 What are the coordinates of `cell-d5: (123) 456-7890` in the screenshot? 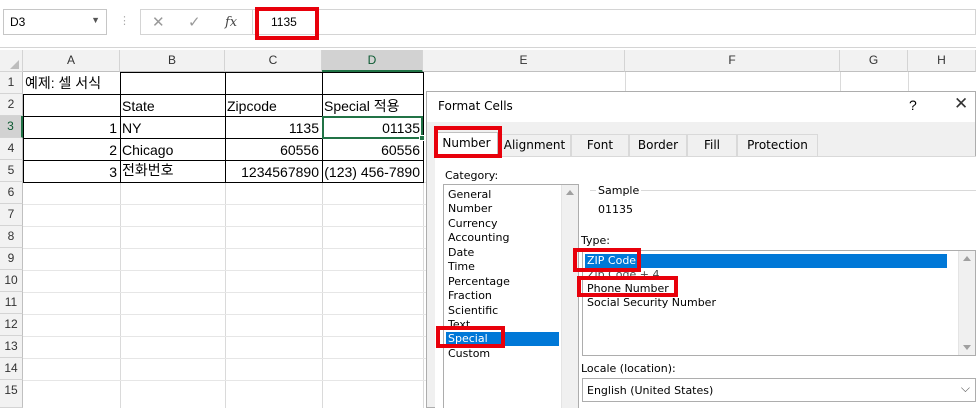 It's located at (372, 172).